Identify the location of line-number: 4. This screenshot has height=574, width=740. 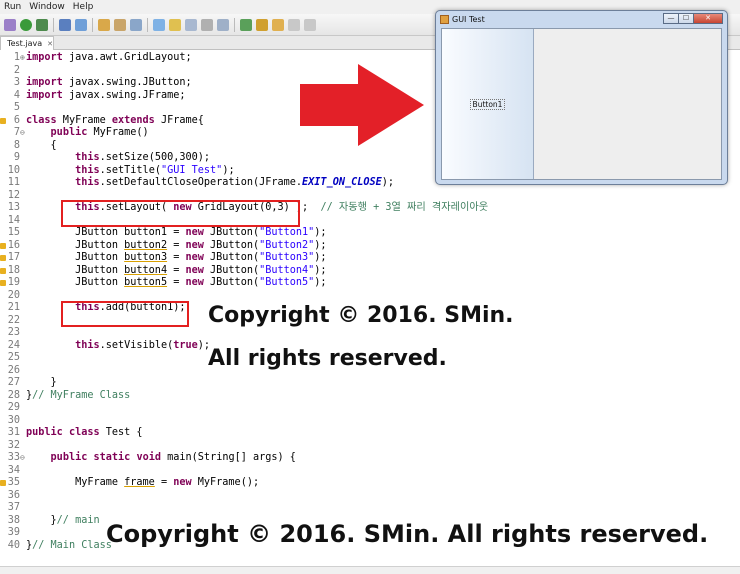
(16, 95).